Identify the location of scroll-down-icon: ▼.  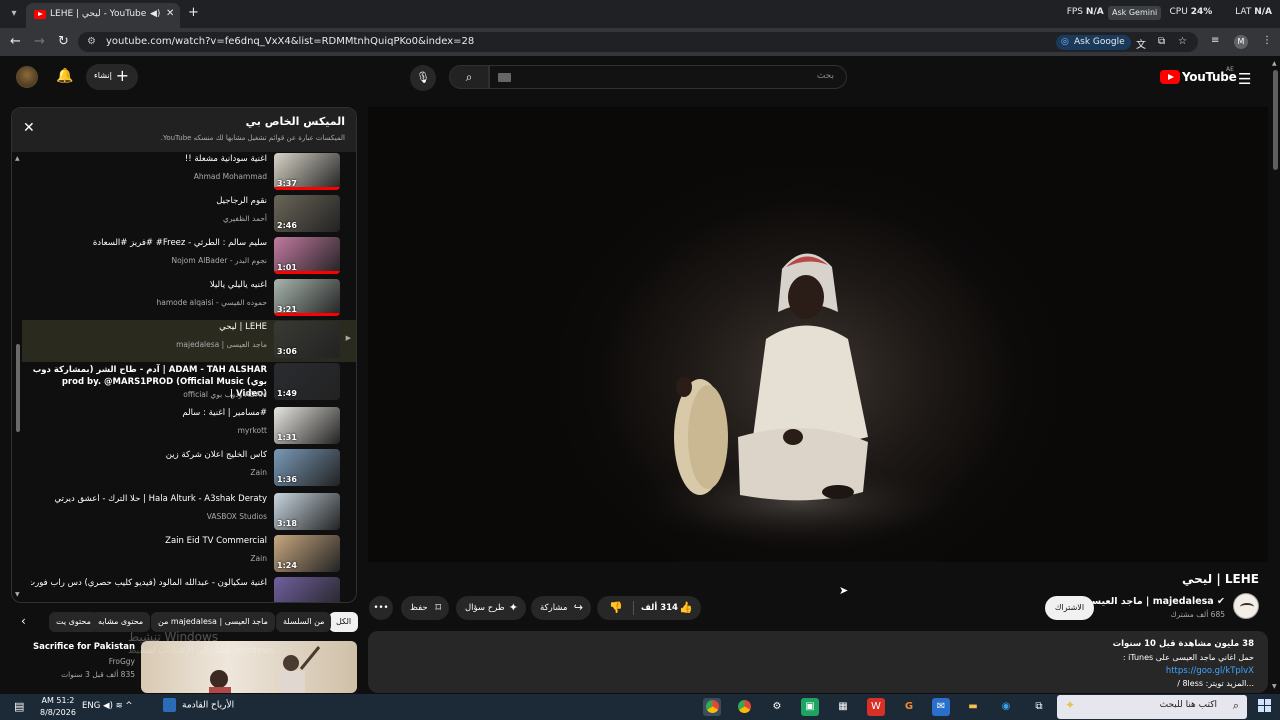
(17, 594).